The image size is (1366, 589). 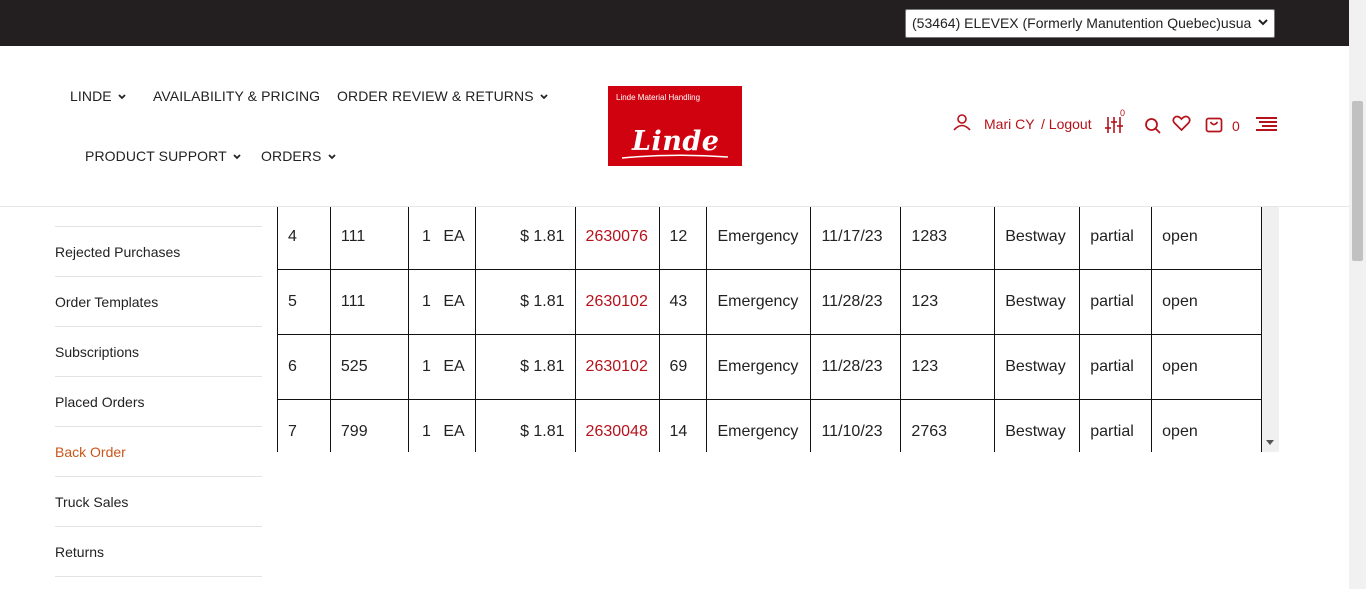 I want to click on date-cell: 11/17/23, so click(x=856, y=238).